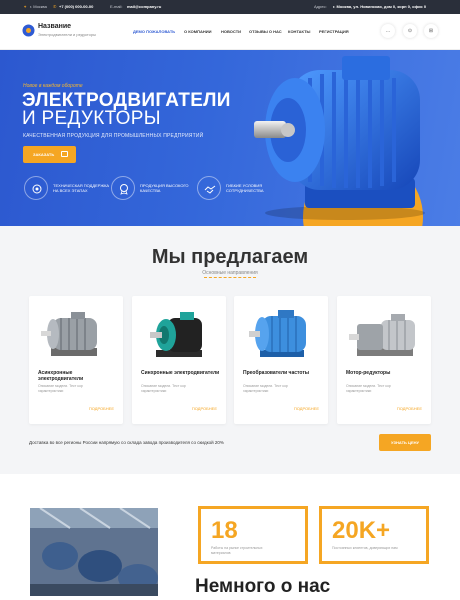 The image size is (460, 600). I want to click on product-title: Асинхронные электродвигатели, so click(78, 376).